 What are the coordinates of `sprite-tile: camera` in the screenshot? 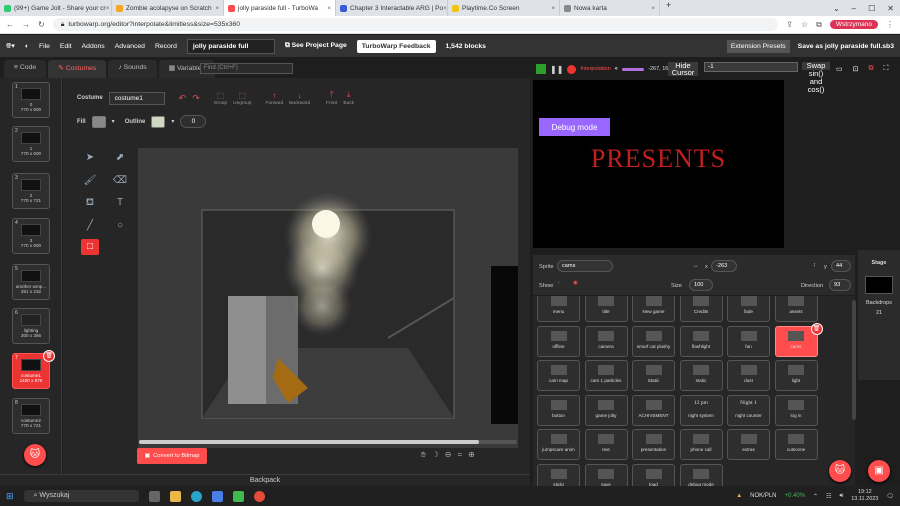 It's located at (606, 341).